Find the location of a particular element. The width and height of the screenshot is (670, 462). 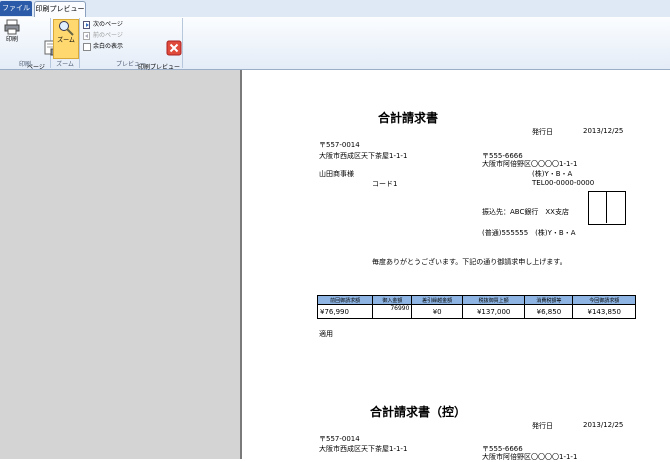

invoice-copy-title: 合計請求書（控） is located at coordinates (418, 412).